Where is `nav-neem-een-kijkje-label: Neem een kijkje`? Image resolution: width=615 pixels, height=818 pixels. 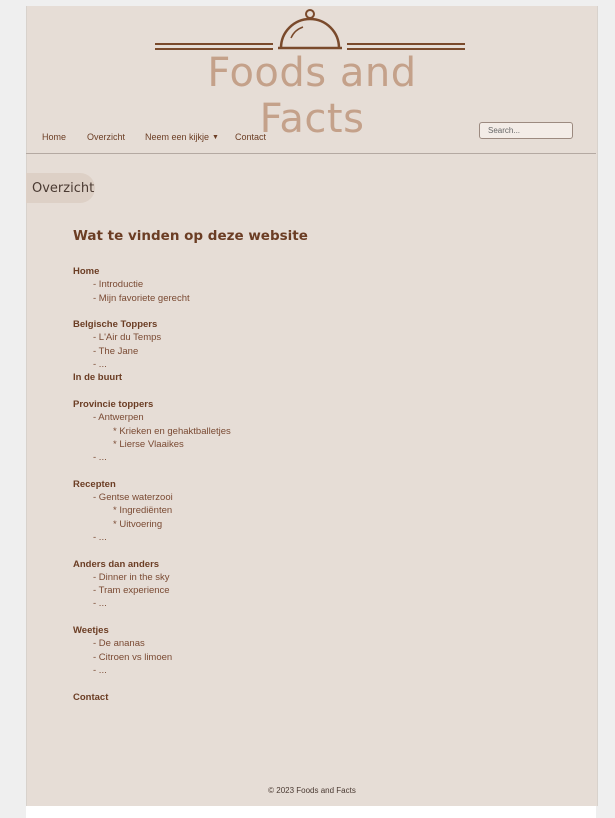 nav-neem-een-kijkje-label: Neem een kijkje is located at coordinates (177, 137).